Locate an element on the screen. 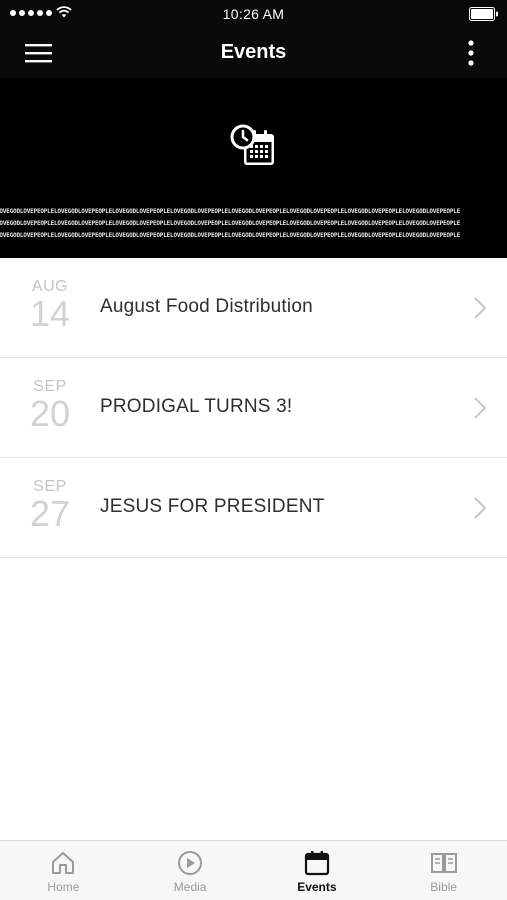 The height and width of the screenshot is (900, 507). status-time: 10:26 AM is located at coordinates (253, 14).